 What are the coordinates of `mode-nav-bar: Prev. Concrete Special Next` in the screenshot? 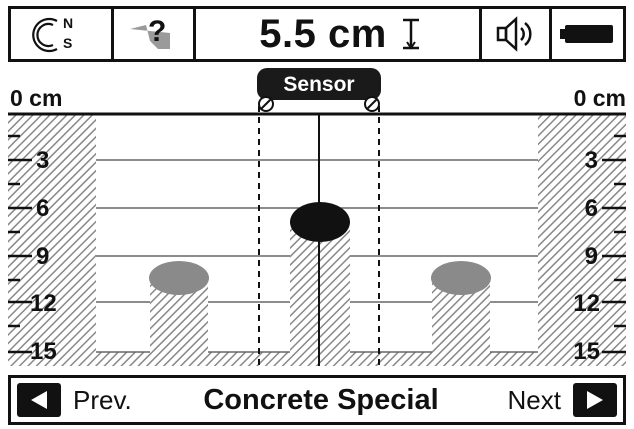 It's located at (317, 400).